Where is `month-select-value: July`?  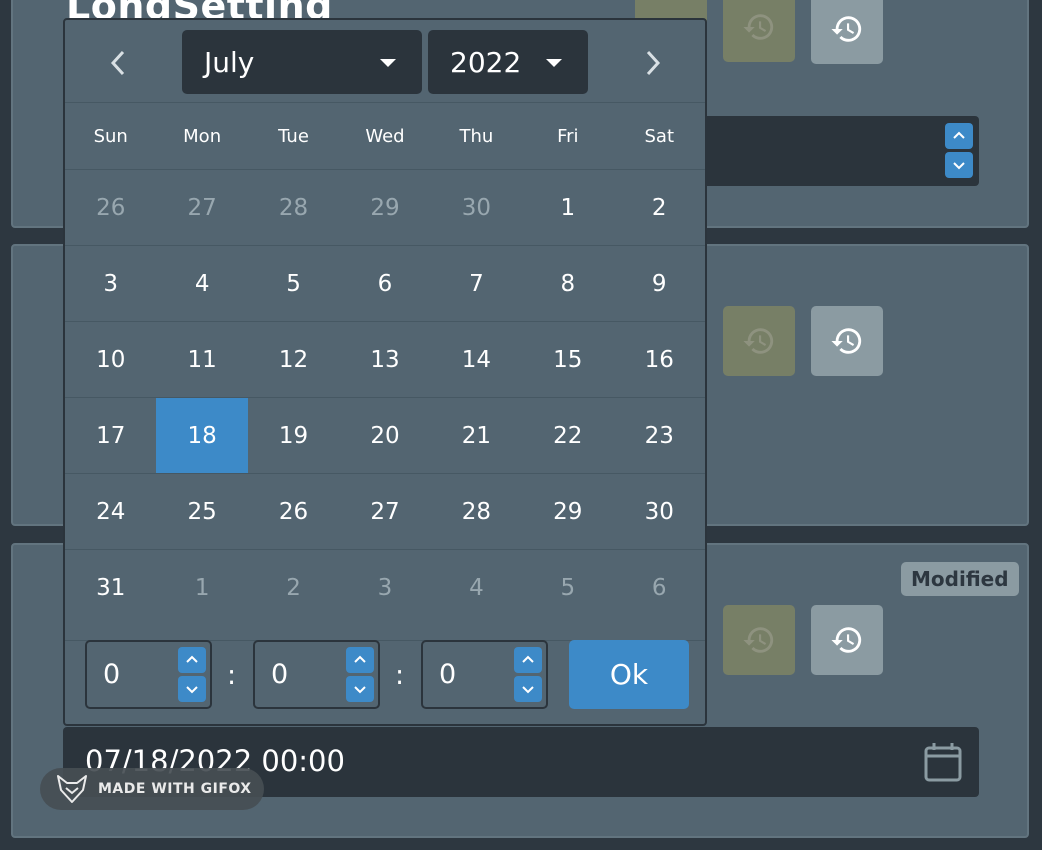 month-select-value: July is located at coordinates (229, 62).